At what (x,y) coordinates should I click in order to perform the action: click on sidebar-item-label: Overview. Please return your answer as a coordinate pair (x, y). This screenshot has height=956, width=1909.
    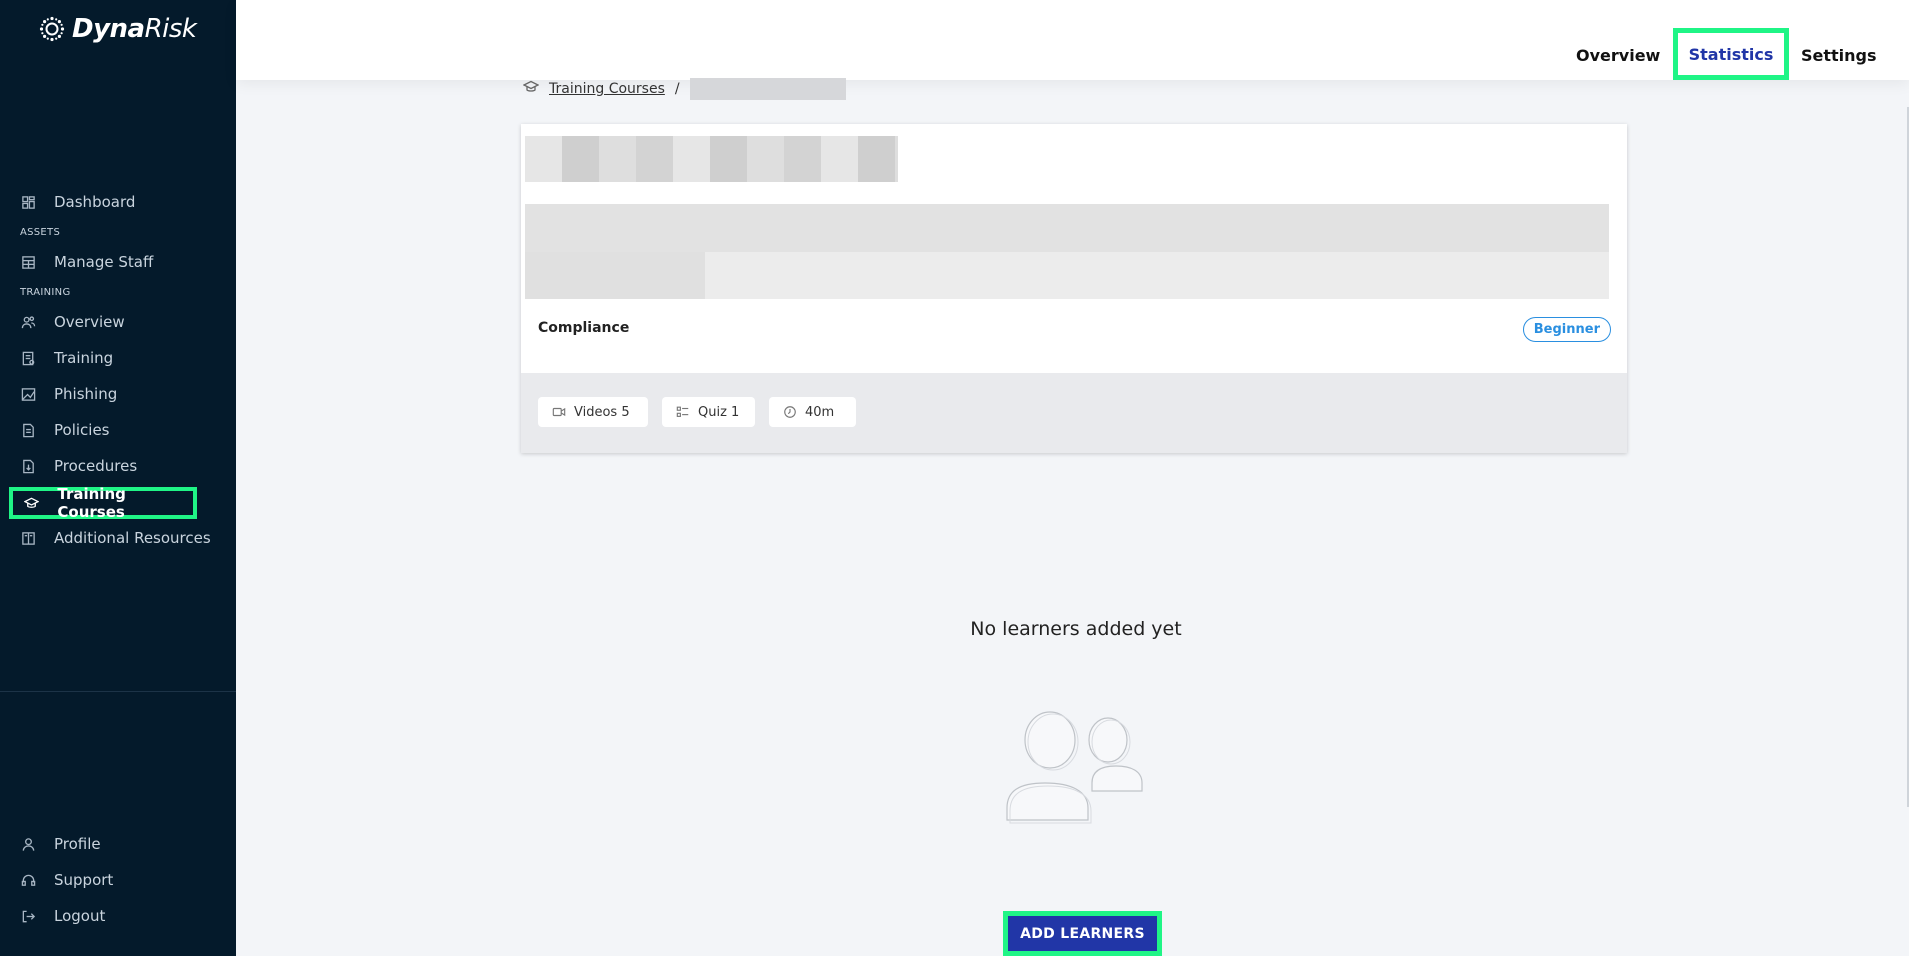
    Looking at the image, I should click on (89, 322).